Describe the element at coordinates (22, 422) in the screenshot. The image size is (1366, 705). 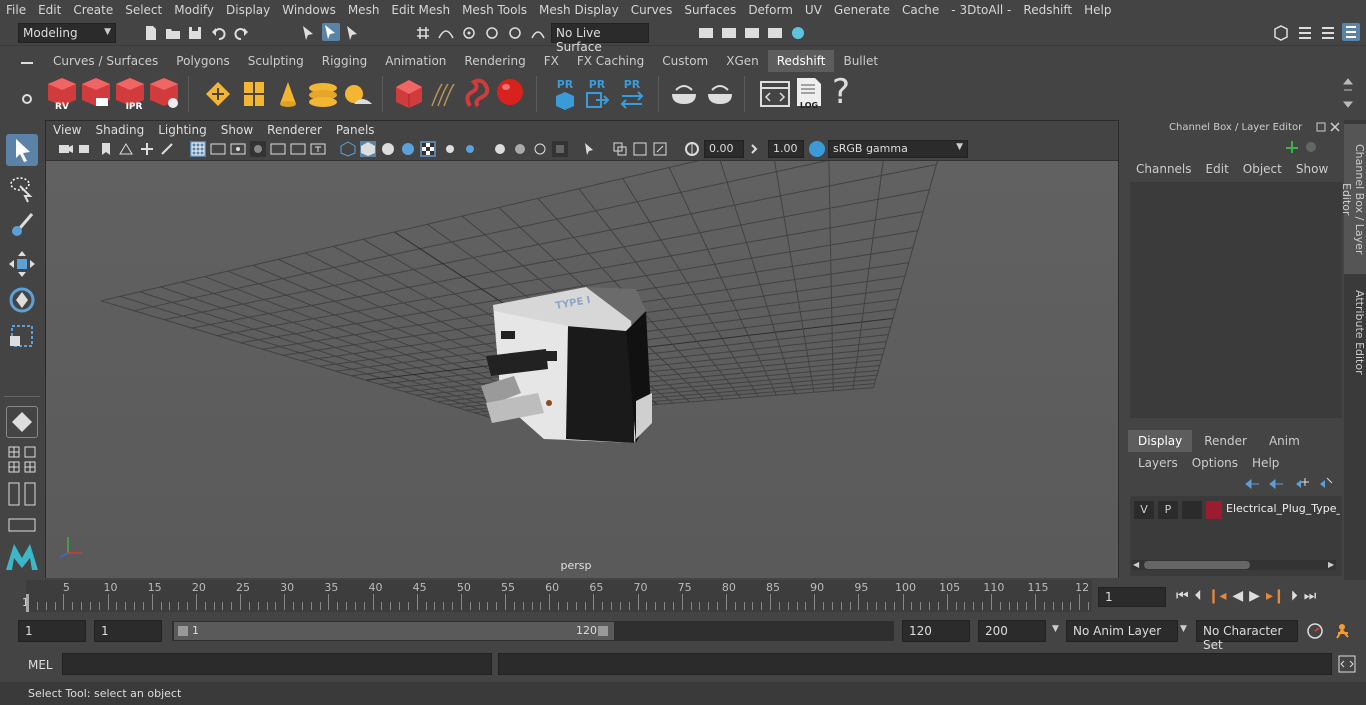
I see `soft-select-tool` at that location.